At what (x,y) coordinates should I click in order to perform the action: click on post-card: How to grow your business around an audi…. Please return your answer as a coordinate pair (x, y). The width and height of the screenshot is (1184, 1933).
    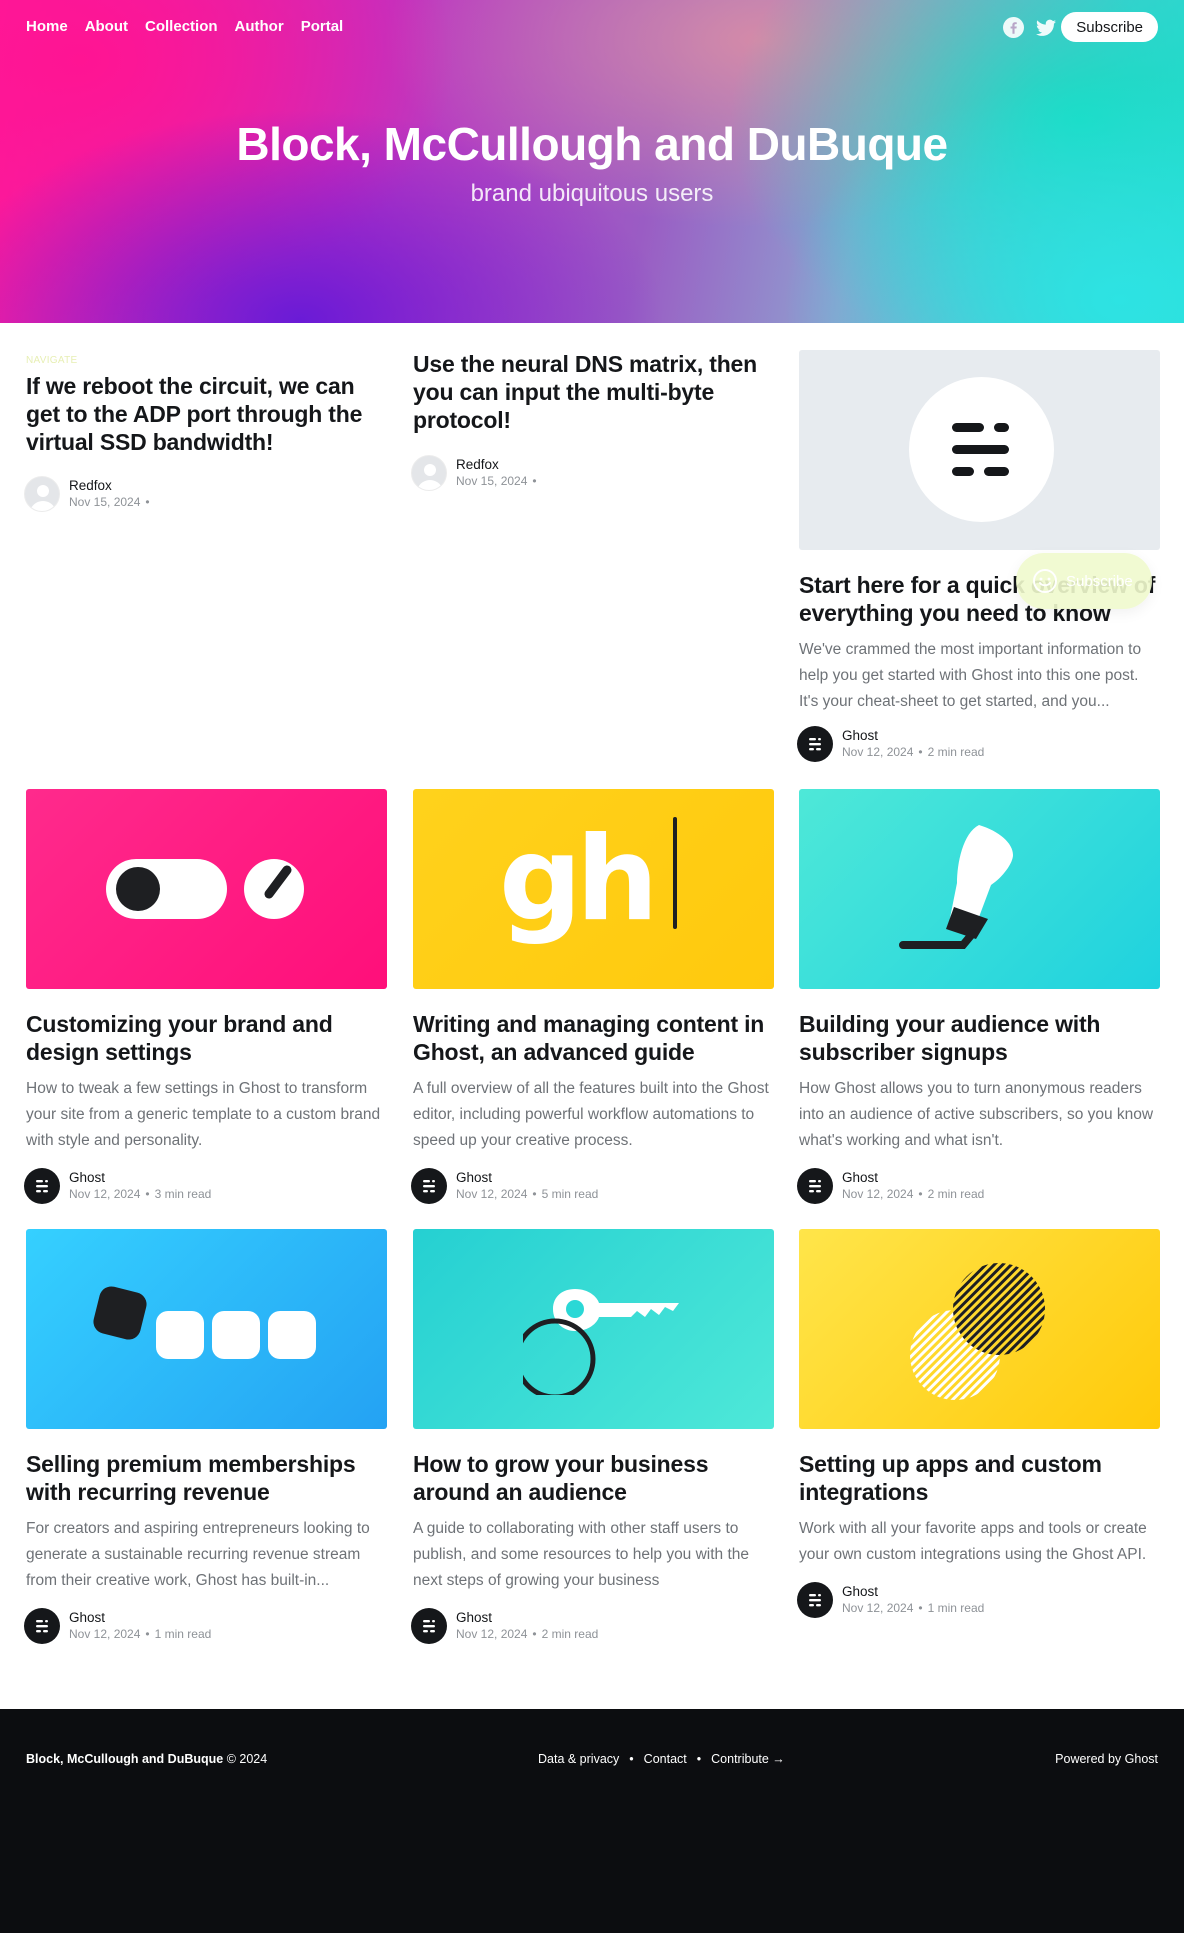
    Looking at the image, I should click on (592, 1436).